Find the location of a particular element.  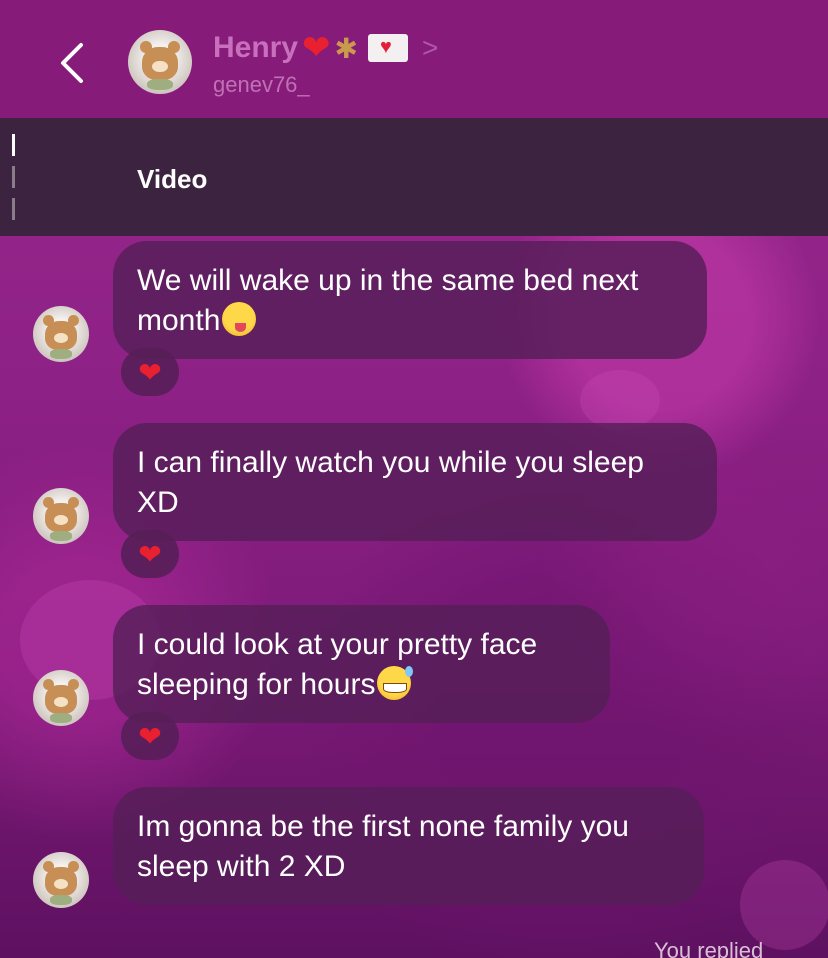

you-replied-label: You replied is located at coordinates (709, 948).